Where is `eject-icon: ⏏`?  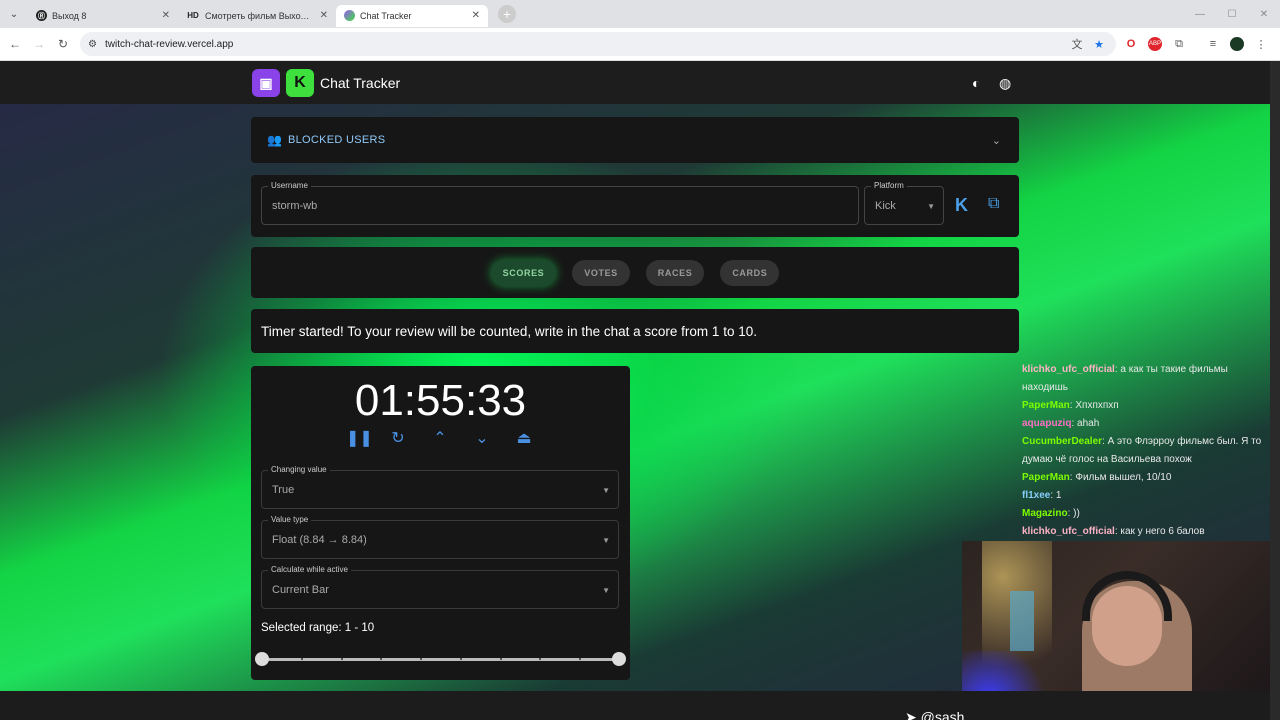
eject-icon: ⏏ is located at coordinates (524, 438).